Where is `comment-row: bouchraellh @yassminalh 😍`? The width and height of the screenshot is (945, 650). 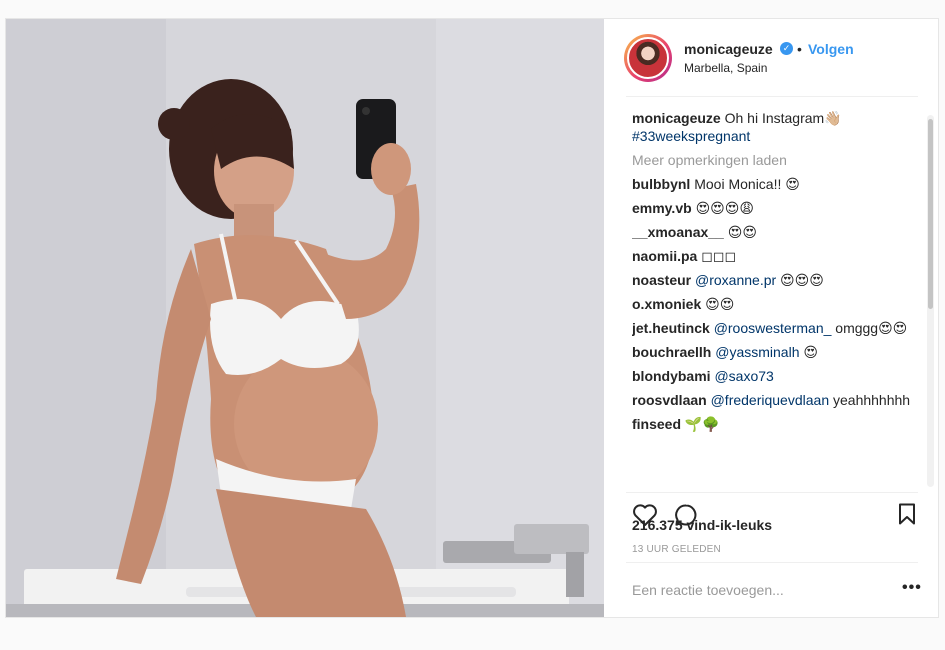
comment-row: bouchraellh @yassminalh 😍 is located at coordinates (777, 352).